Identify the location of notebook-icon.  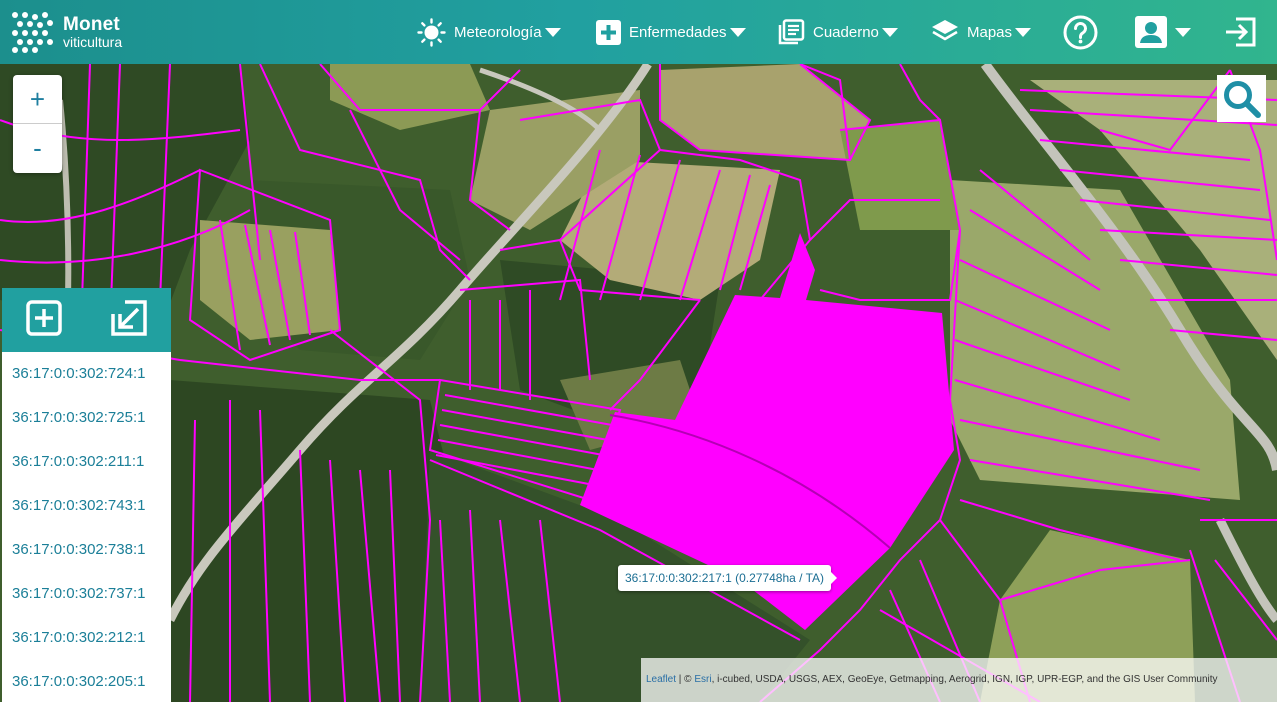
(791, 31).